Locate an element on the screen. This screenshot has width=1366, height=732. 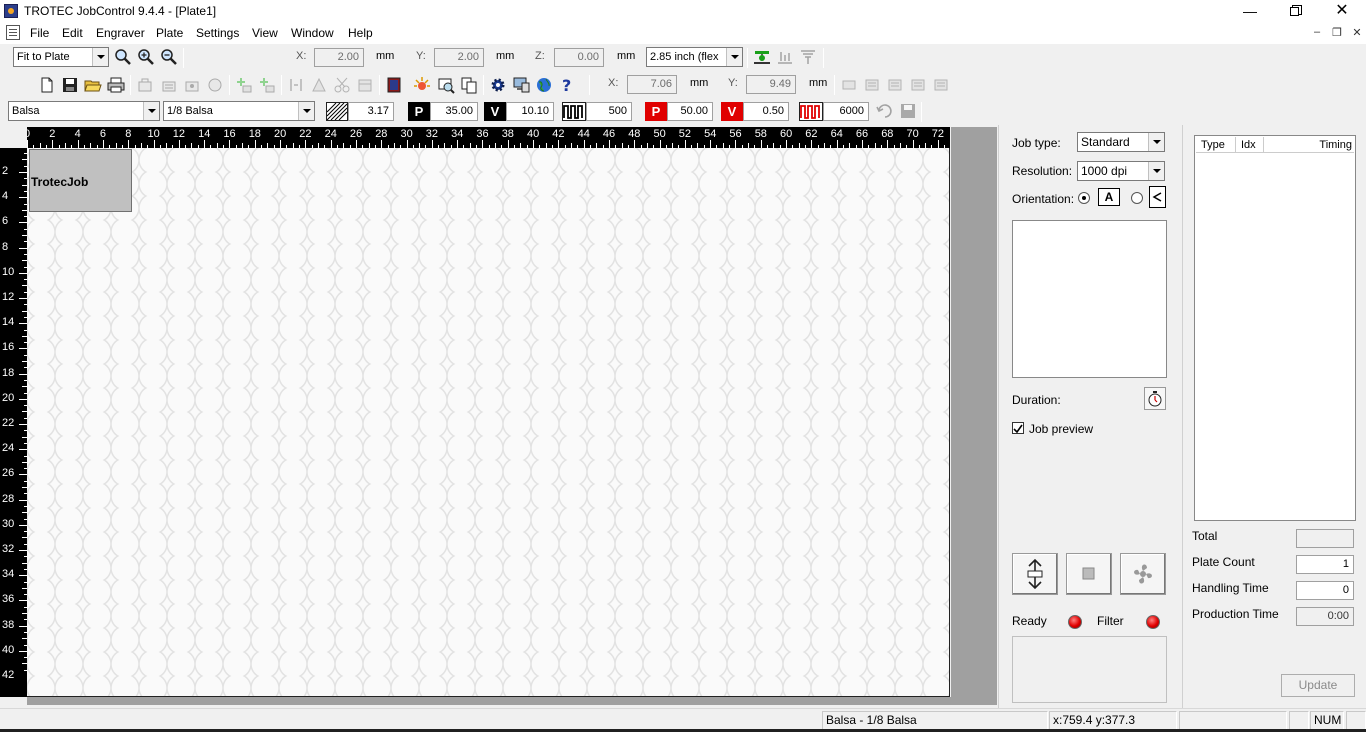
print-icon is located at coordinates (116, 85).